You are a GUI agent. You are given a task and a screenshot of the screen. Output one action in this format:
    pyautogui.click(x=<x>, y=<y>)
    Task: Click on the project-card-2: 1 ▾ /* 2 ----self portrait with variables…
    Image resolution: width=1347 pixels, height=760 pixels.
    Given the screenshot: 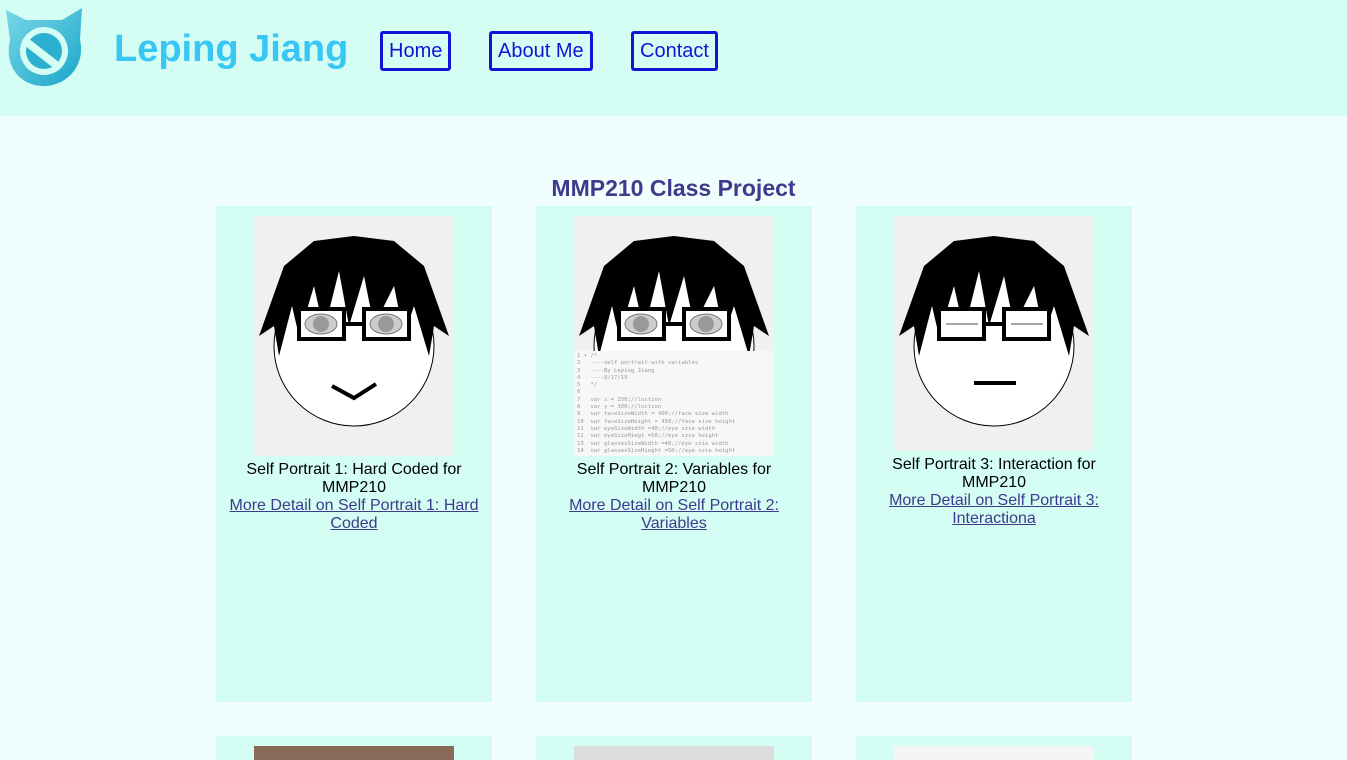 What is the action you would take?
    pyautogui.click(x=674, y=454)
    